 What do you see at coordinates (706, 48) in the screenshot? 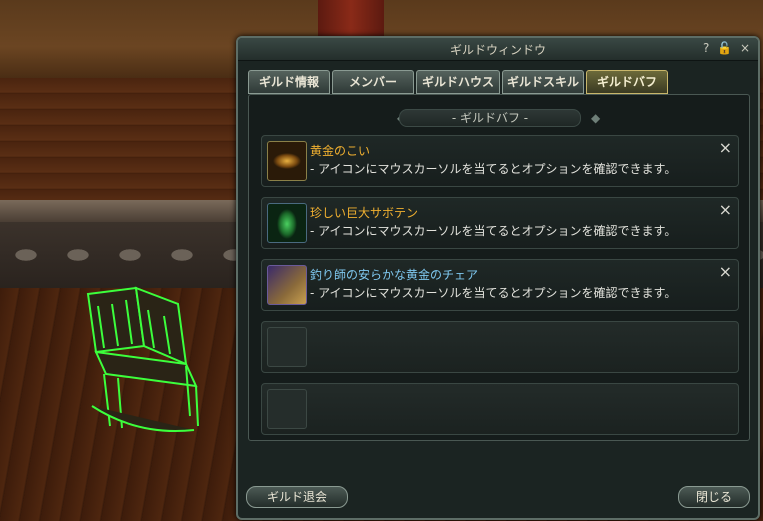
I see `help-icon: ?` at bounding box center [706, 48].